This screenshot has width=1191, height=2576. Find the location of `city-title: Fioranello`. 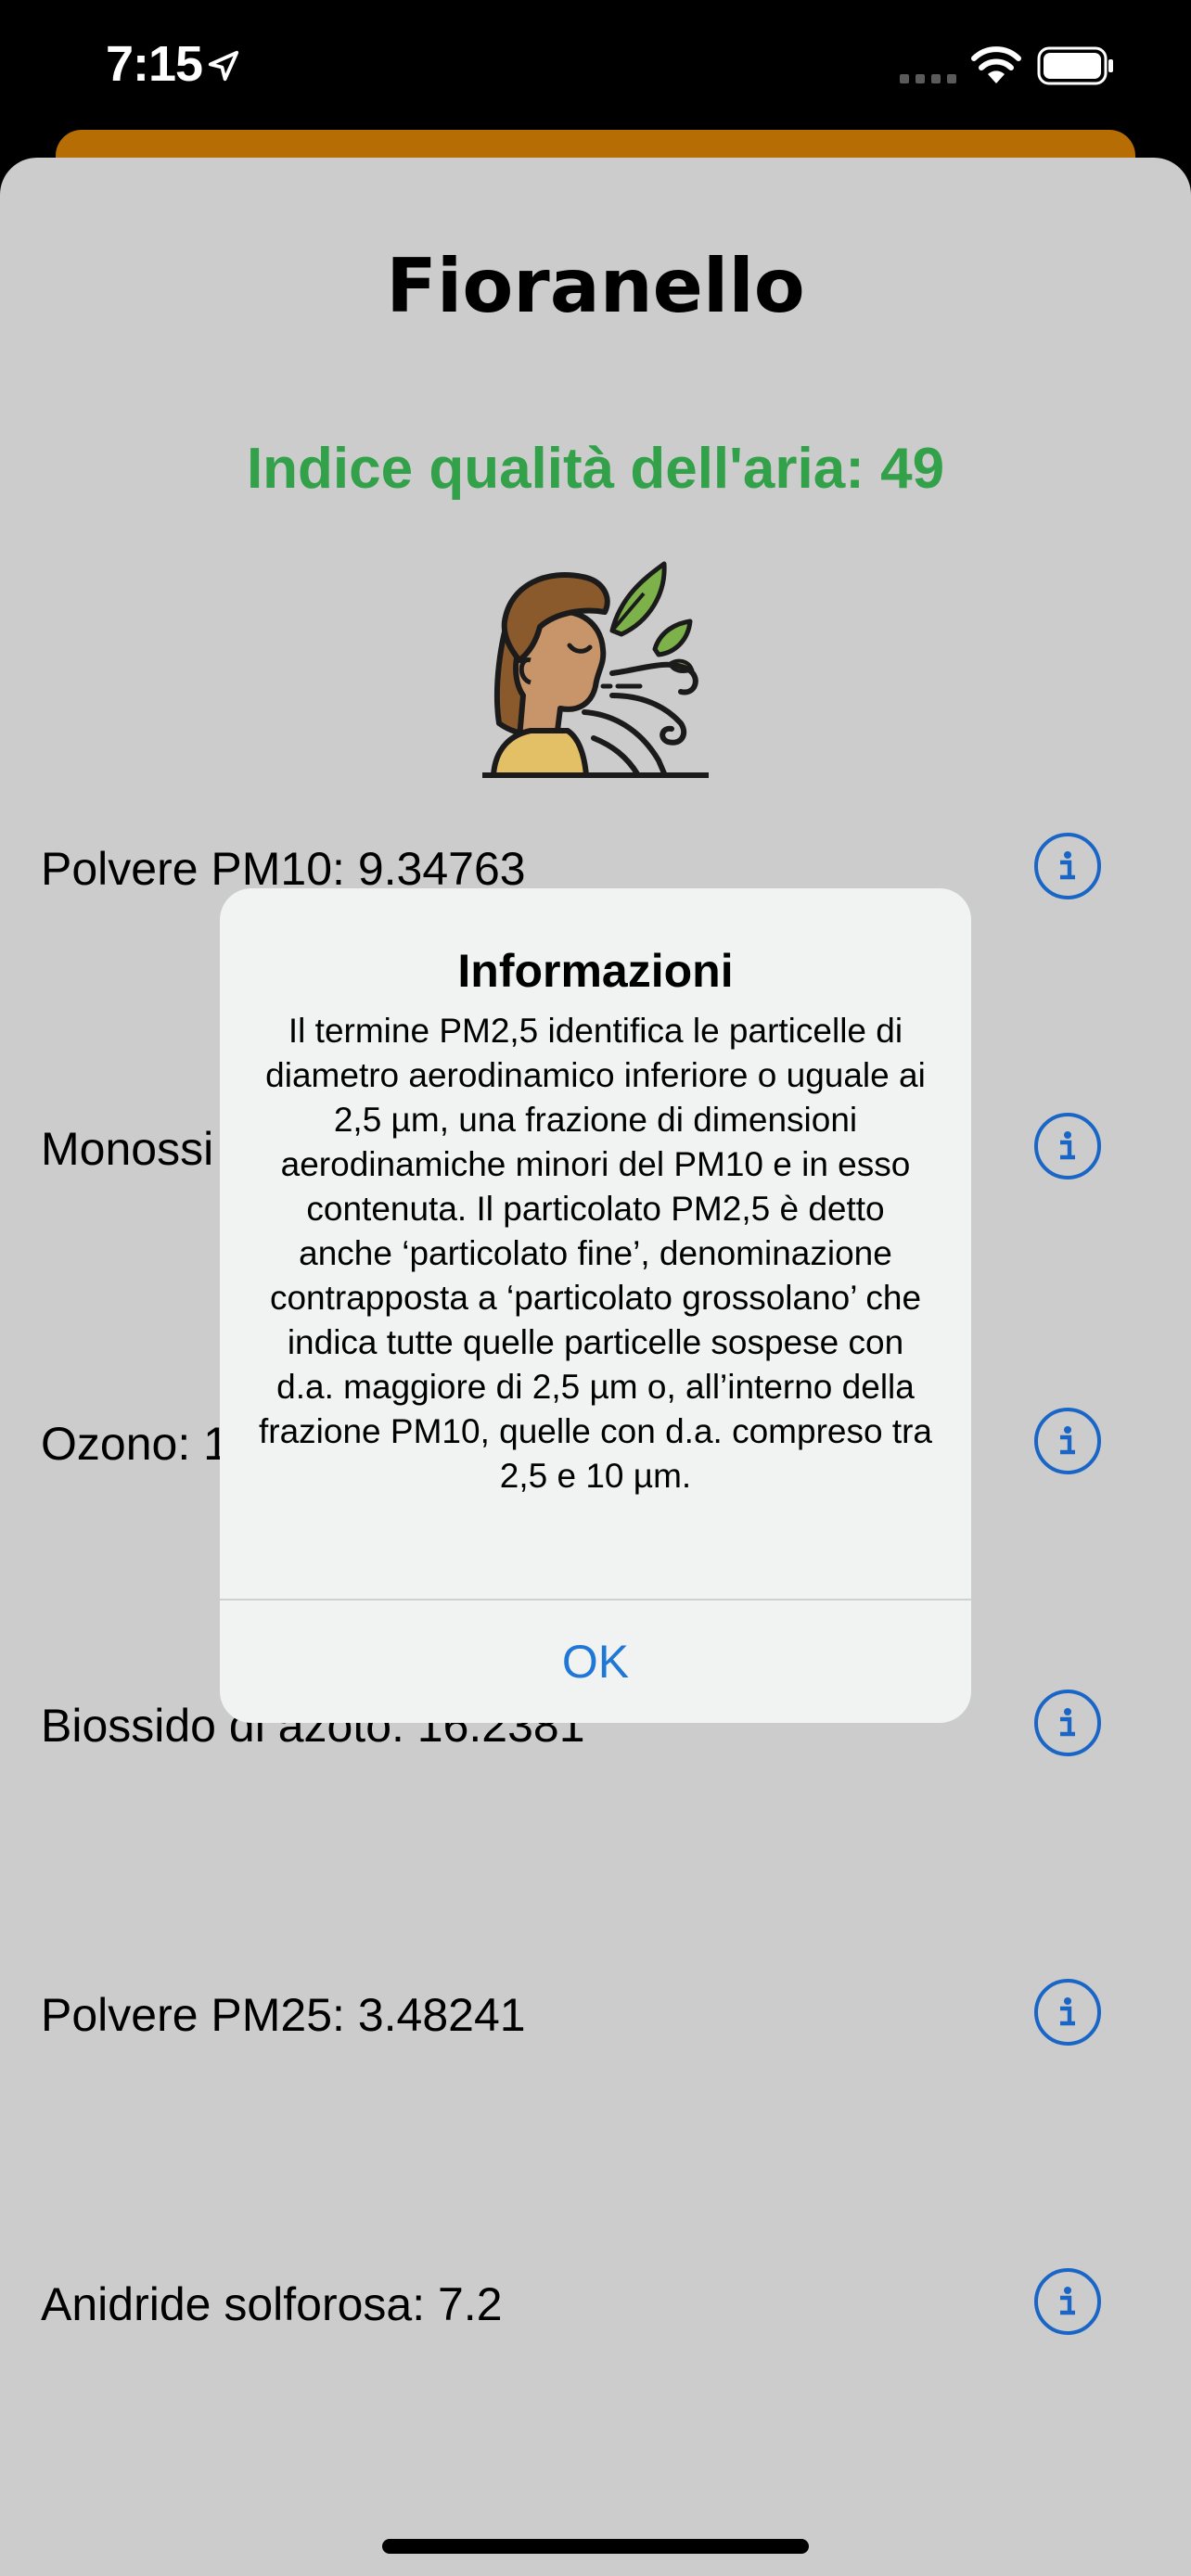

city-title: Fioranello is located at coordinates (595, 286).